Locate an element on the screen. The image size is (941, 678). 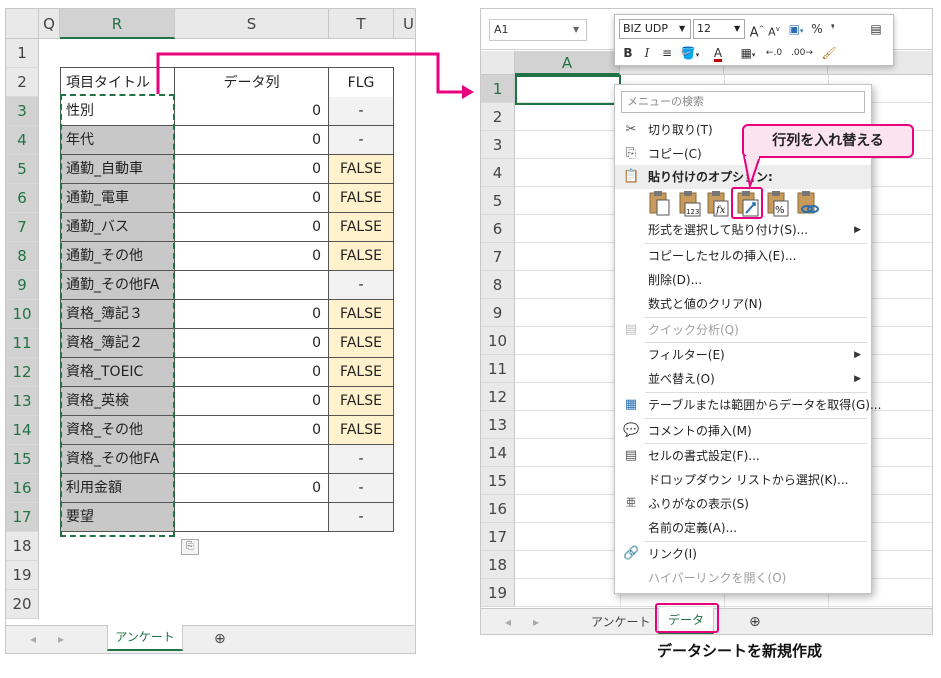
menu-phonetic: 亜 ふりがなの表示(S) is located at coordinates (743, 504).